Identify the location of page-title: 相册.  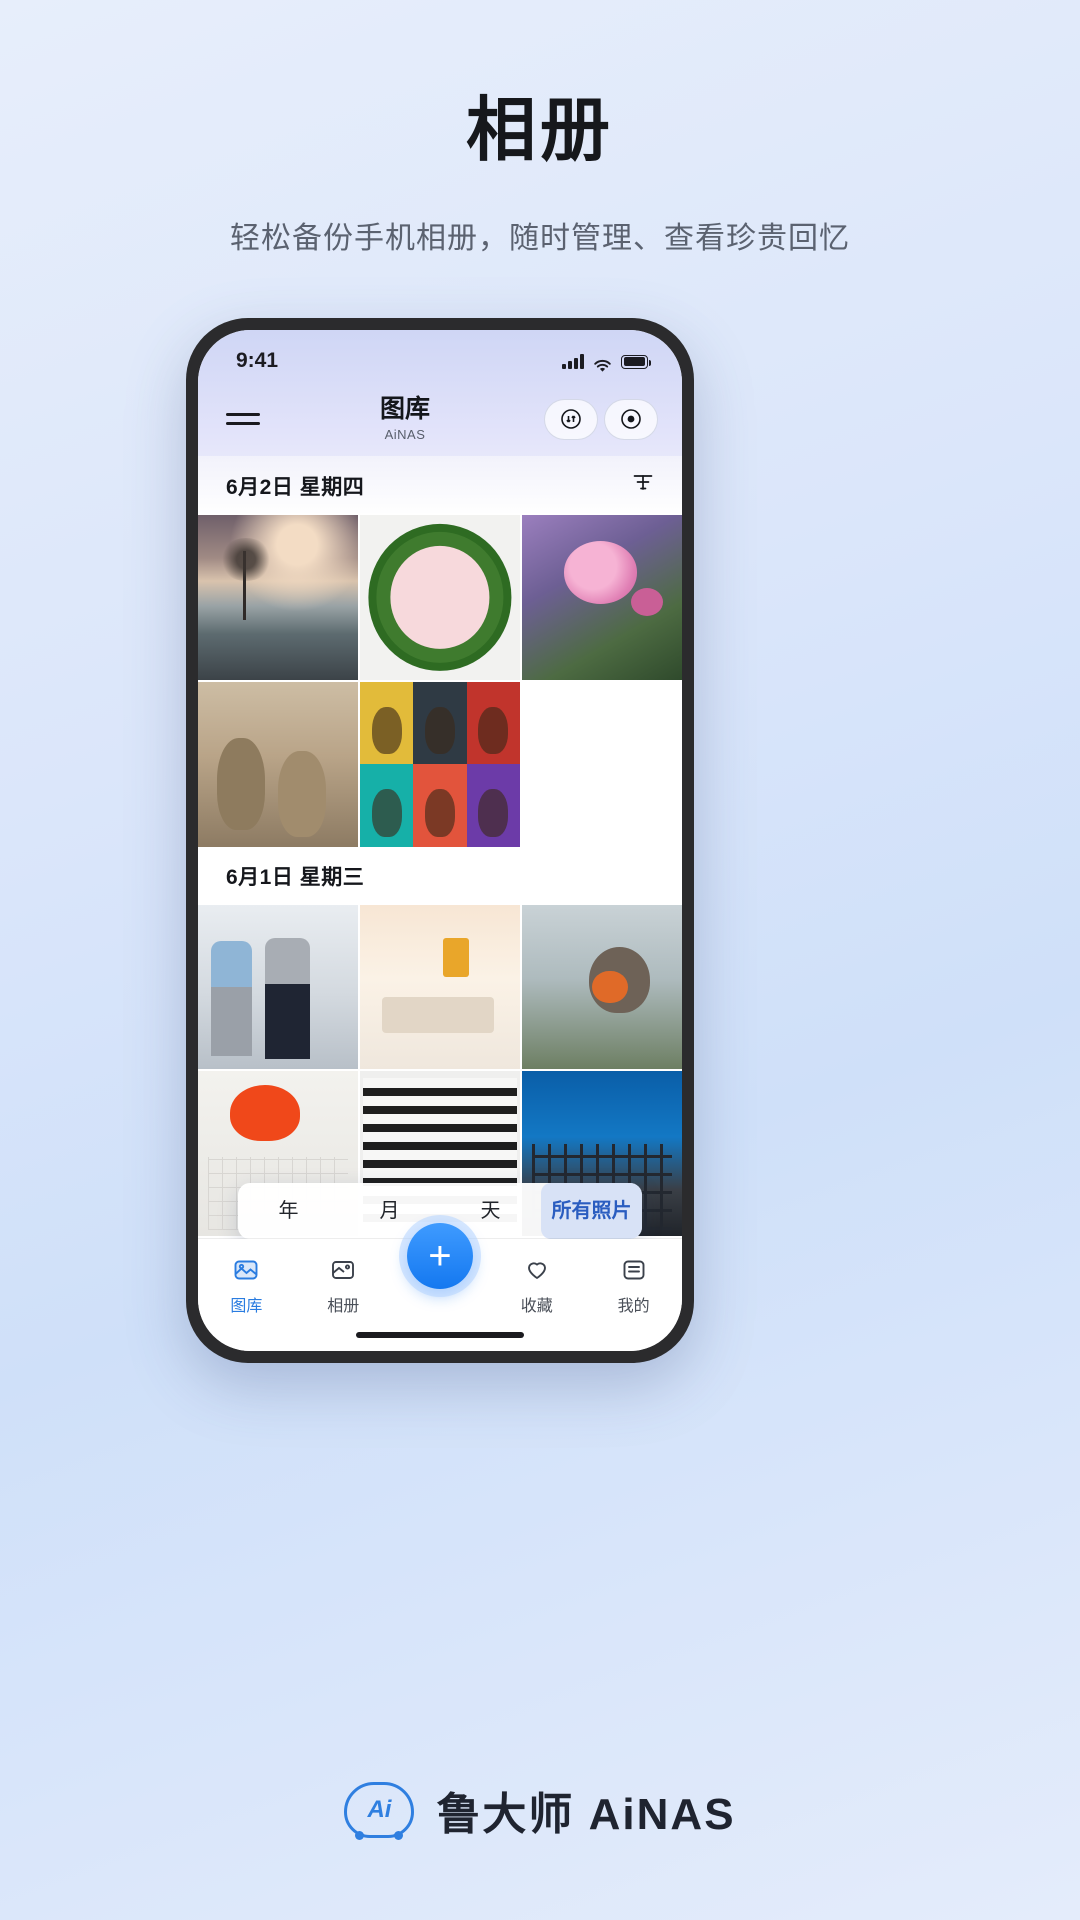
(540, 130).